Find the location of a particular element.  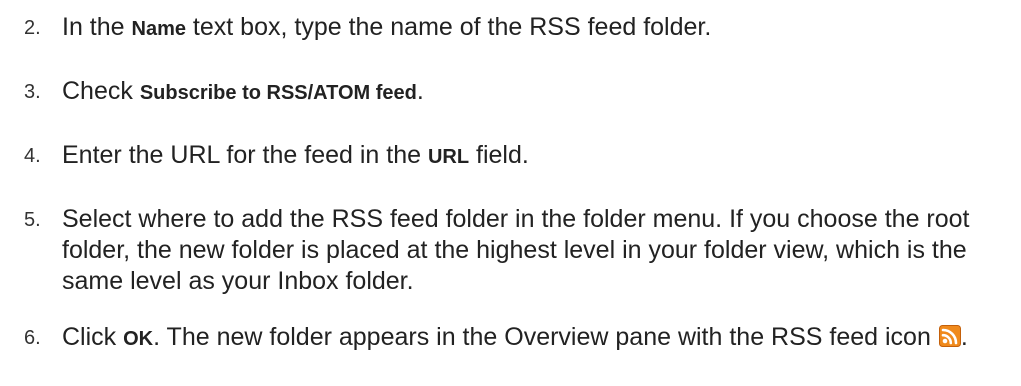

ui-label-url: URL is located at coordinates (448, 157).